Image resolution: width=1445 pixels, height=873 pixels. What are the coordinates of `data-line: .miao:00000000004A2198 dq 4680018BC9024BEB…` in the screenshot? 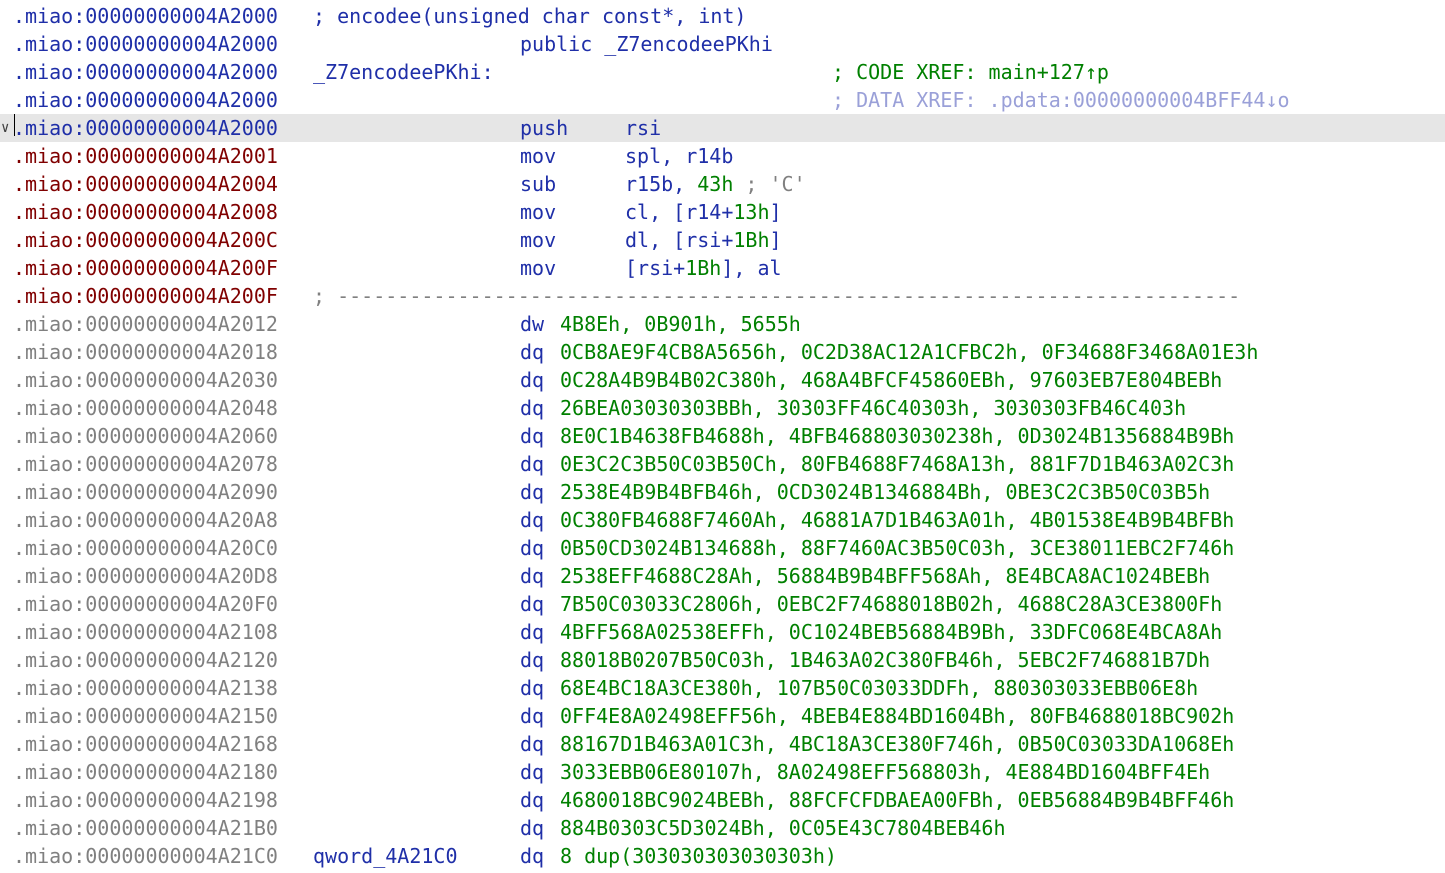 It's located at (722, 800).